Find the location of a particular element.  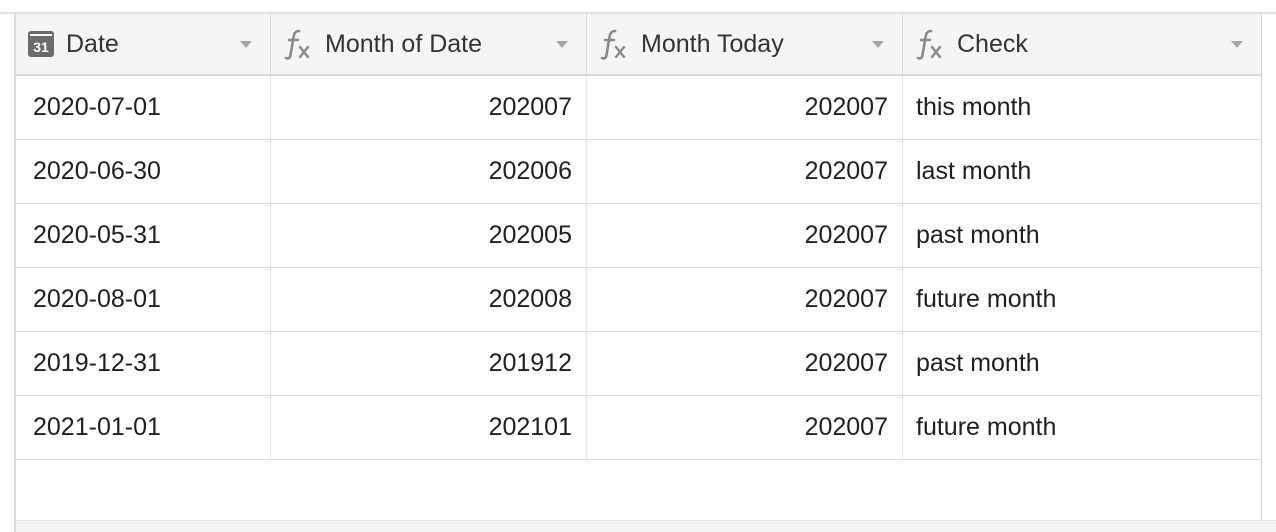

table-row: 2020-07-01 202007 202007 this month is located at coordinates (639, 108).